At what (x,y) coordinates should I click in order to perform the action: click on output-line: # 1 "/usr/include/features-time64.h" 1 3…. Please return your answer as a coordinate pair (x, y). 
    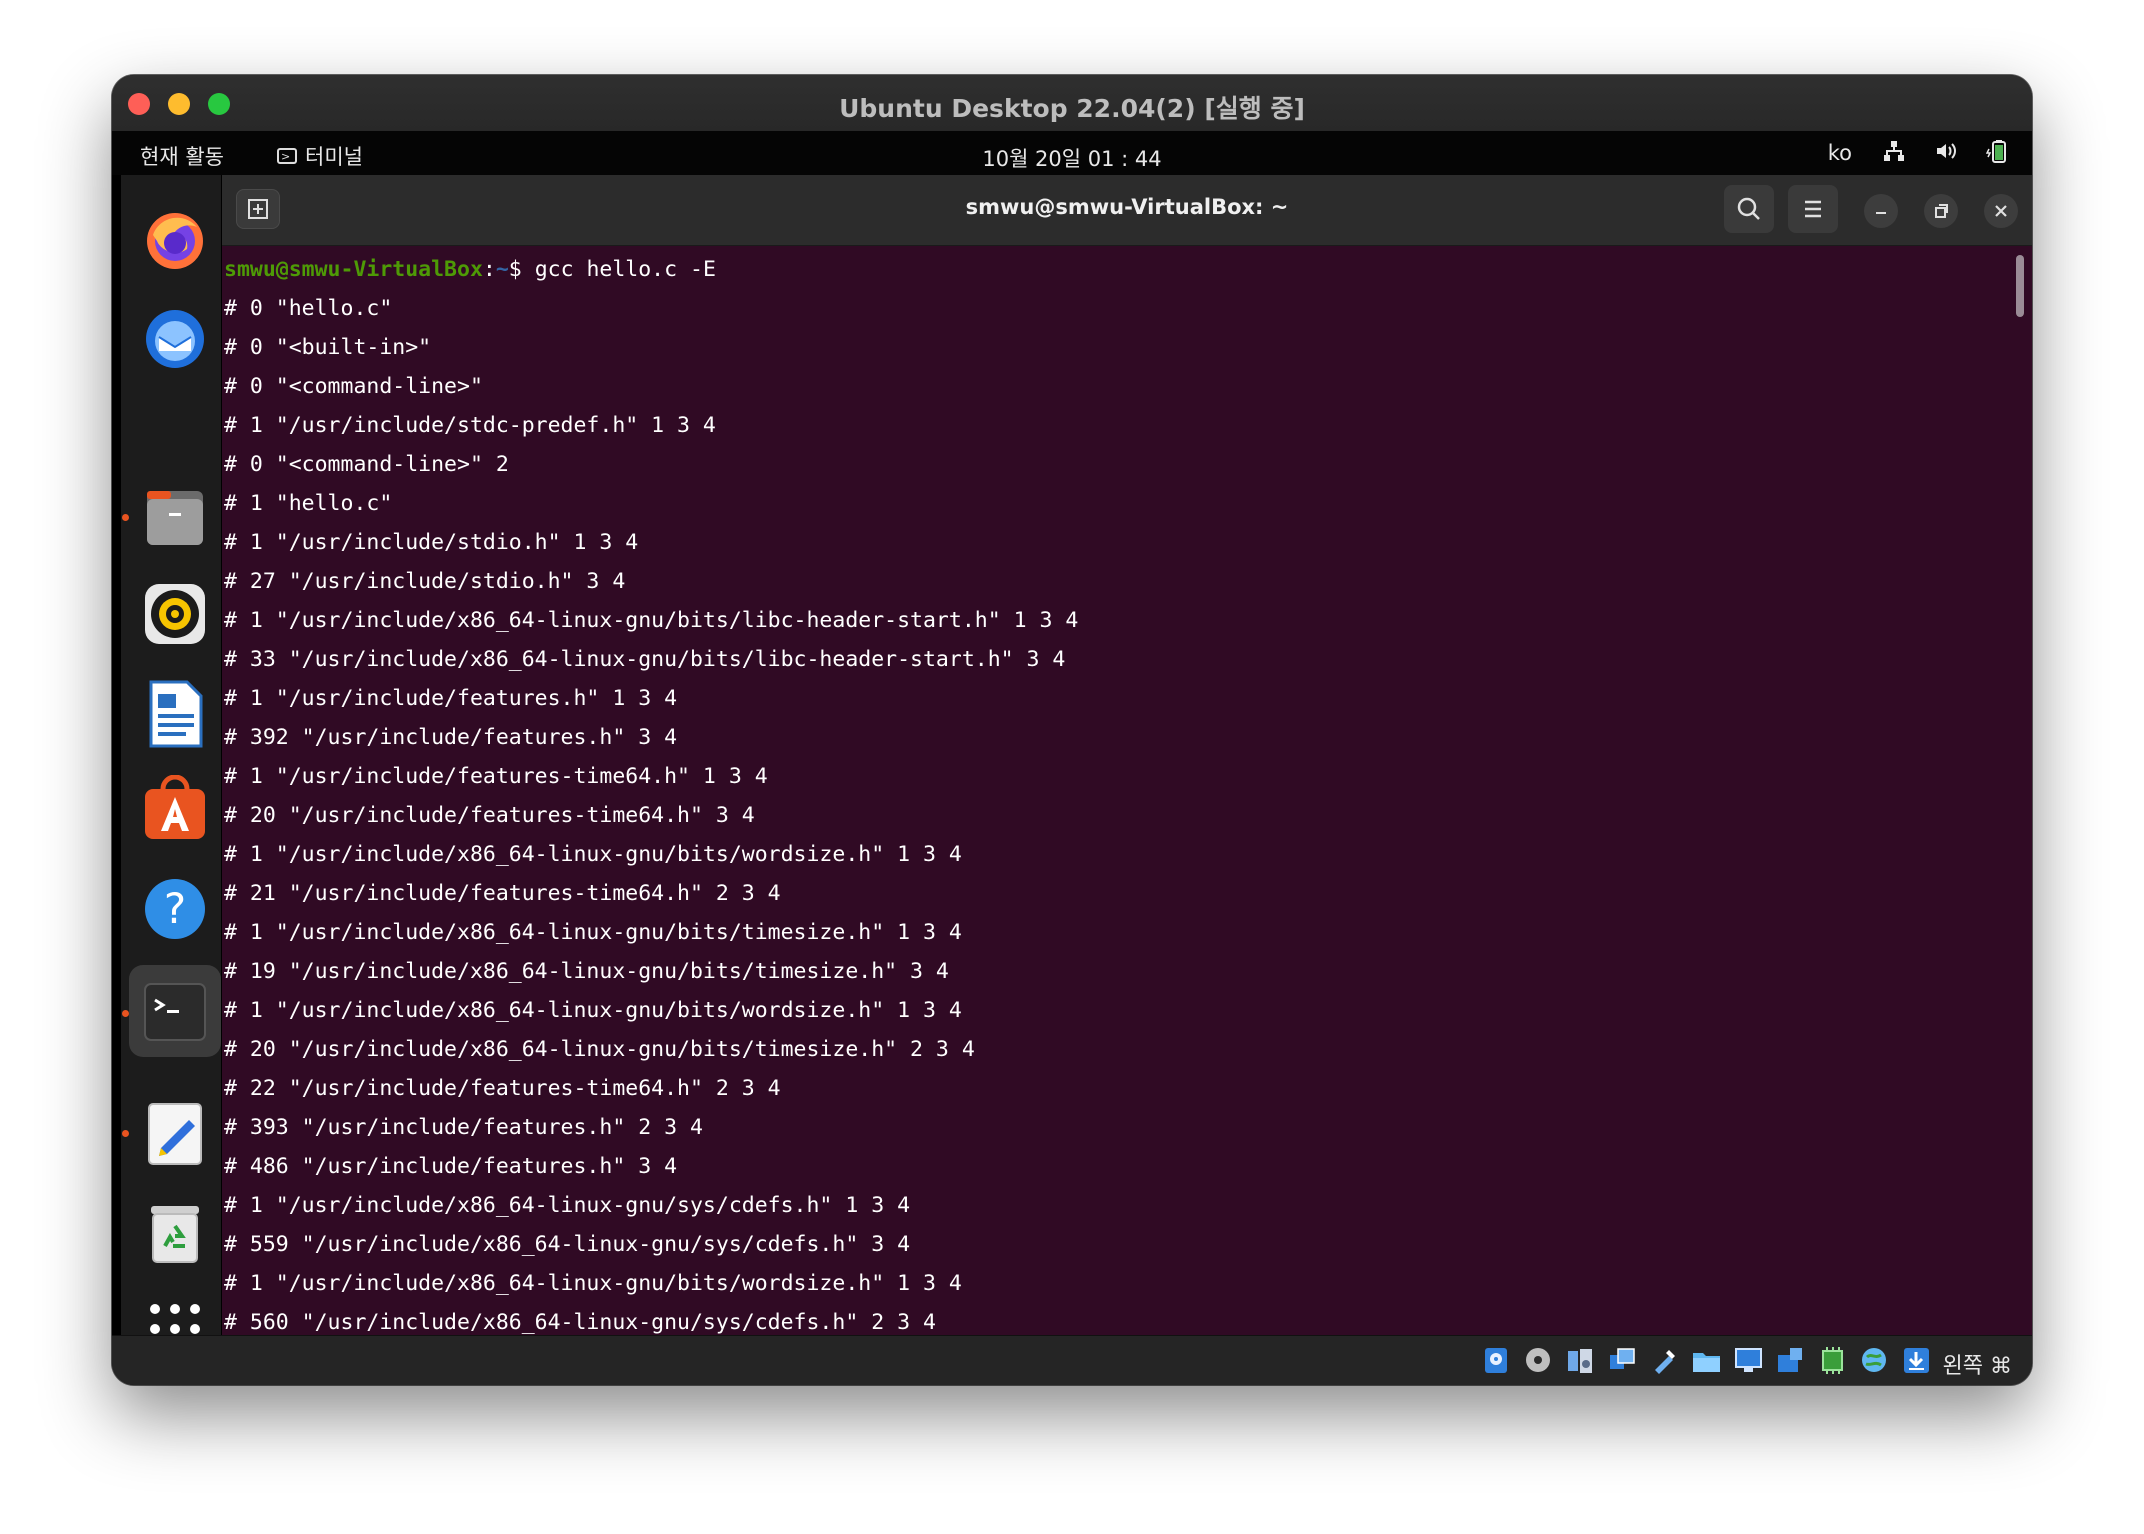
    Looking at the image, I should click on (496, 776).